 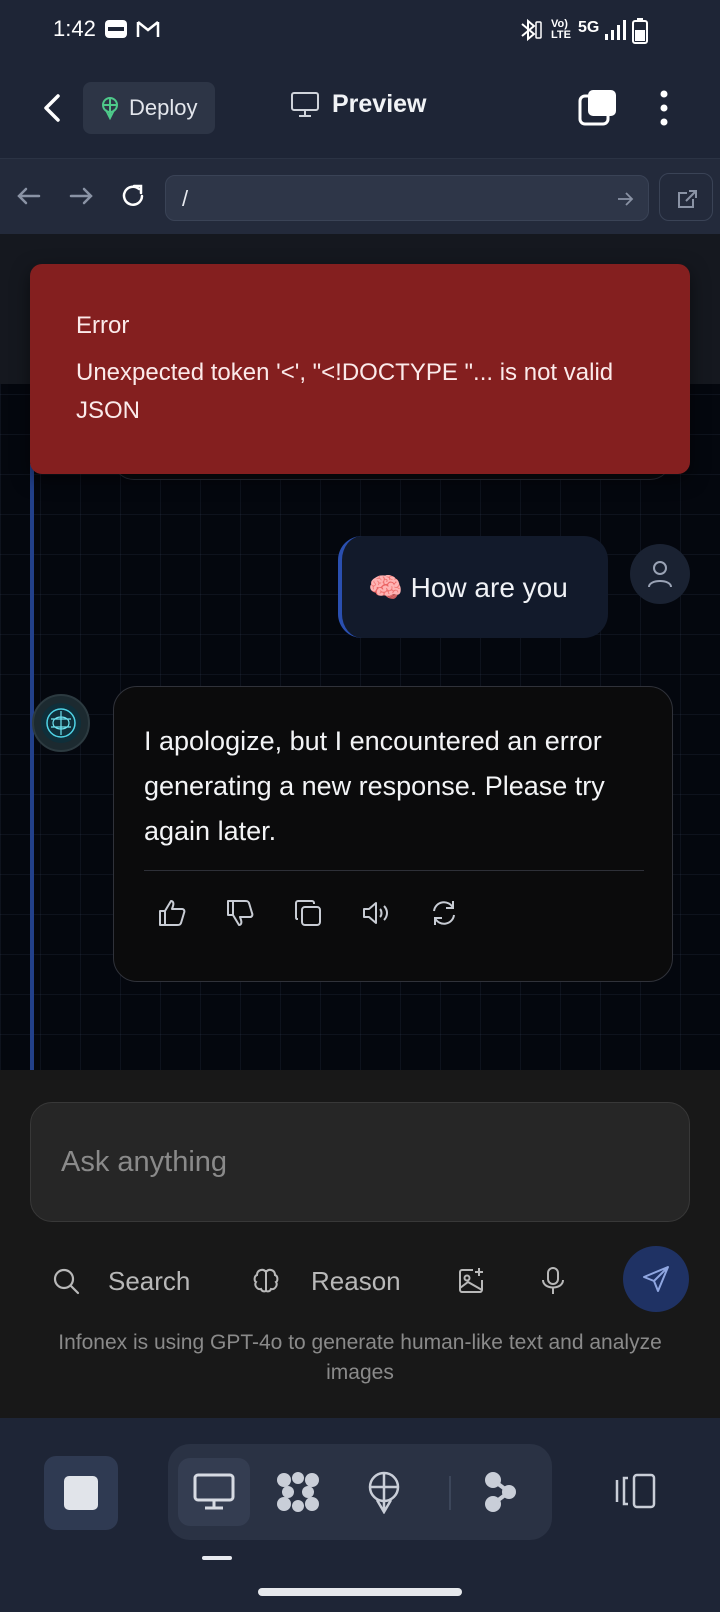 I want to click on back-arrow-icon, so click(x=52, y=108).